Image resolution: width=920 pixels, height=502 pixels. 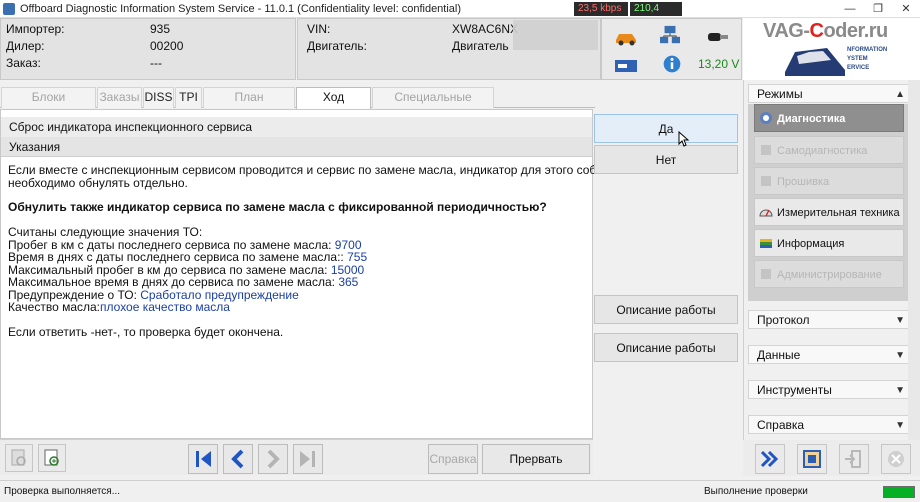 I want to click on work-description-button-2: Описание работы, so click(x=666, y=347).